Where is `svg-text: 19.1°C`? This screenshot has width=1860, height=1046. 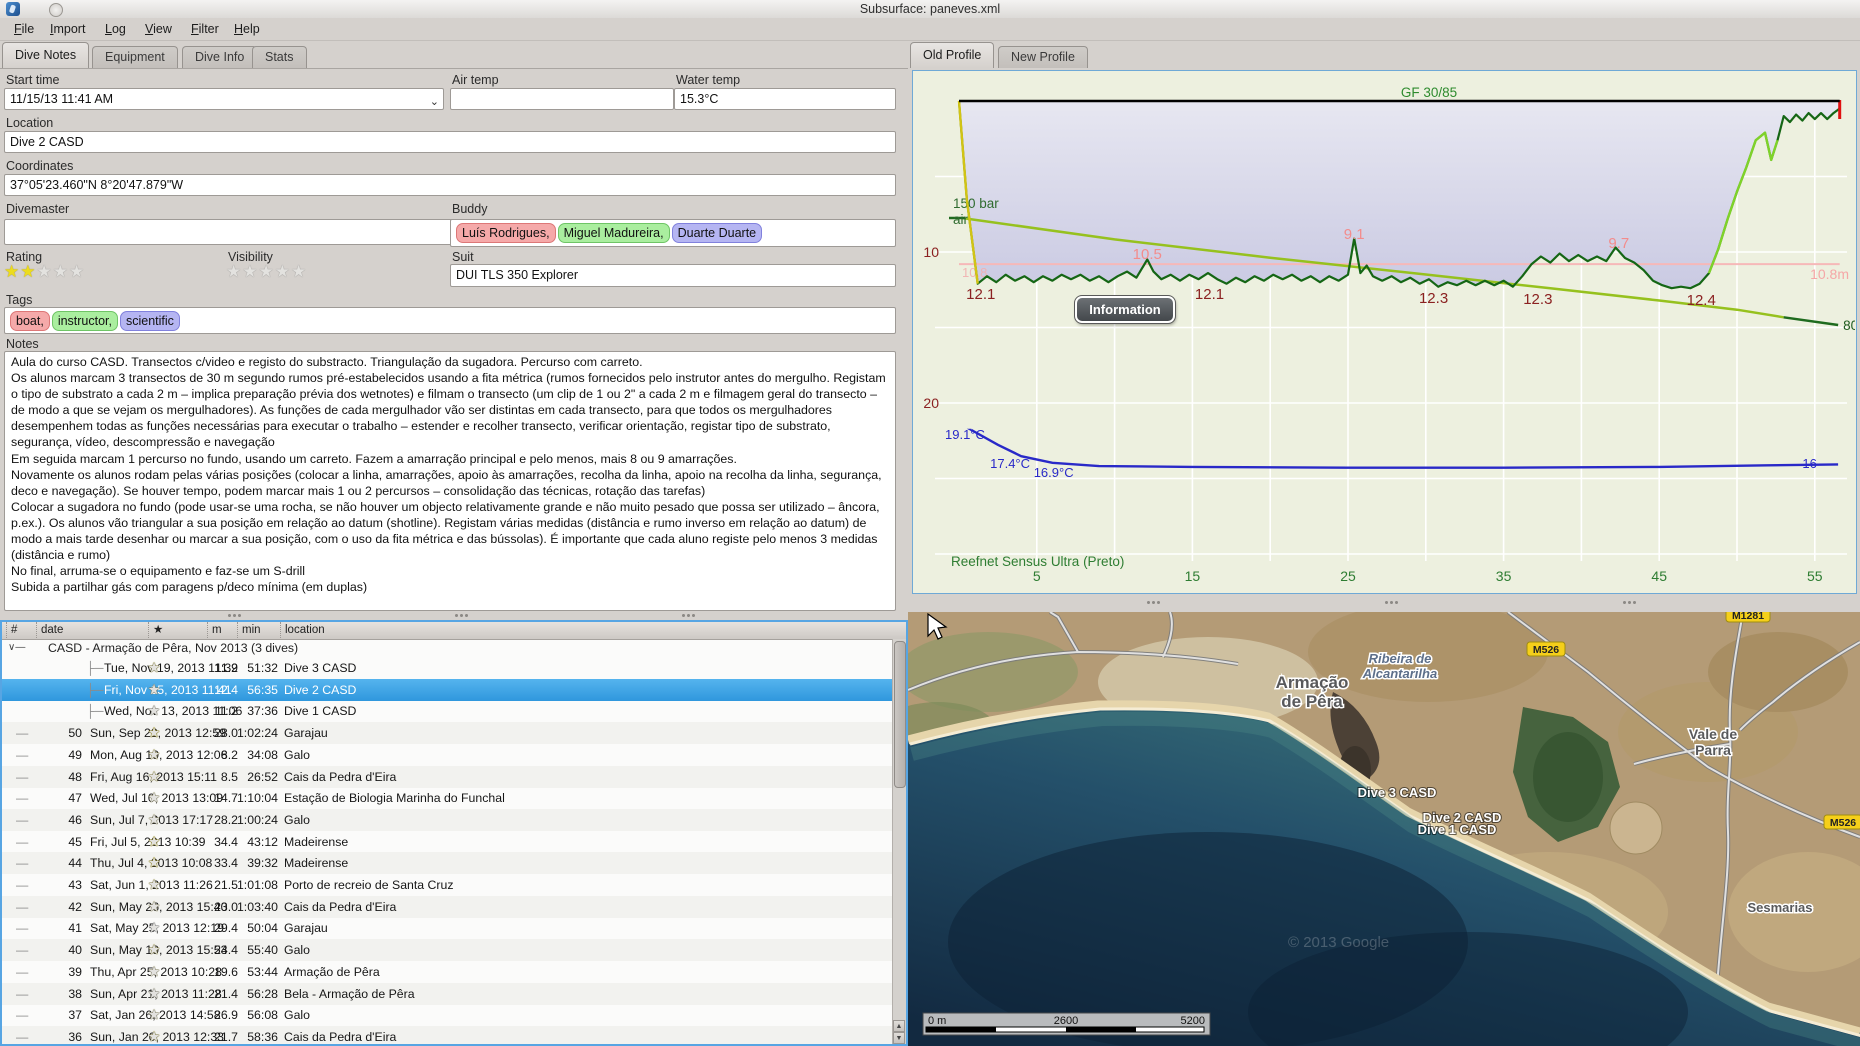
svg-text: 19.1°C is located at coordinates (965, 434).